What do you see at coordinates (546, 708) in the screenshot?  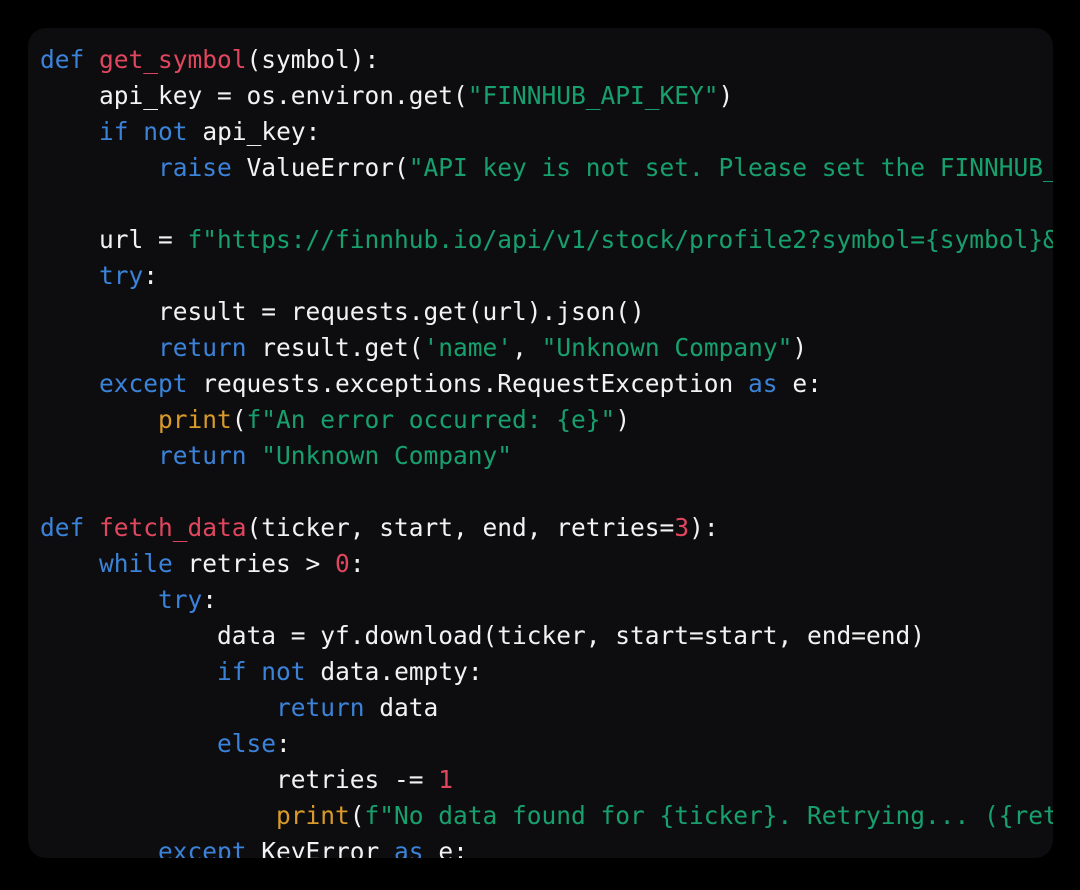 I see `code-line: return data` at bounding box center [546, 708].